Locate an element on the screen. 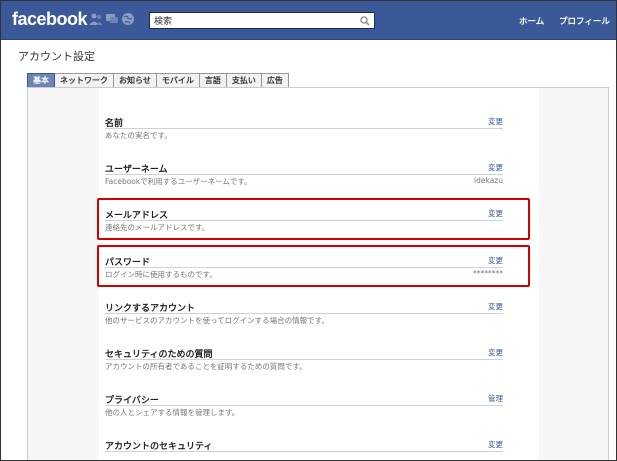  facebook-logo: facebook is located at coordinates (50, 19).